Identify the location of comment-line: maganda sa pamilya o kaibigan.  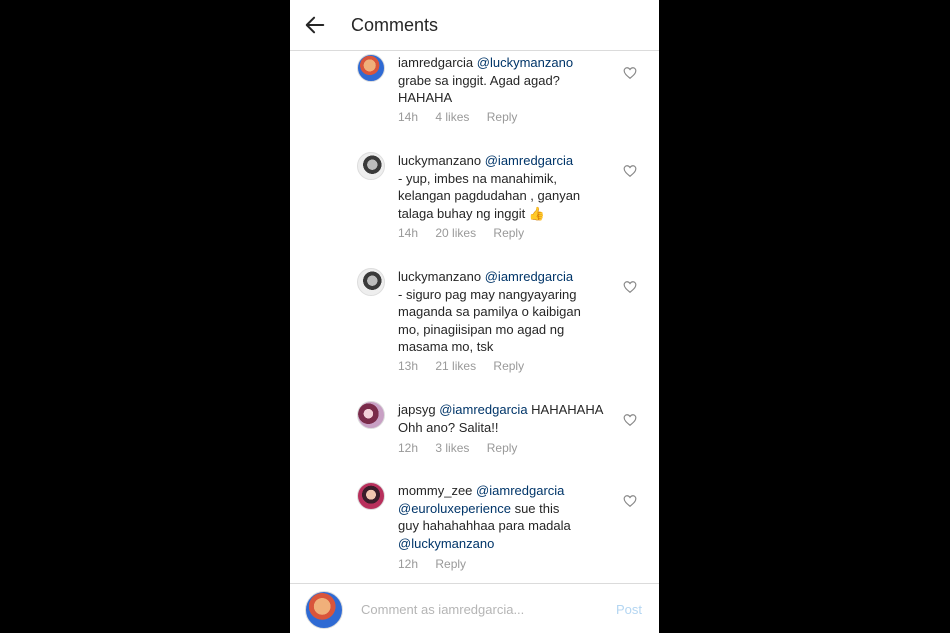
(489, 311).